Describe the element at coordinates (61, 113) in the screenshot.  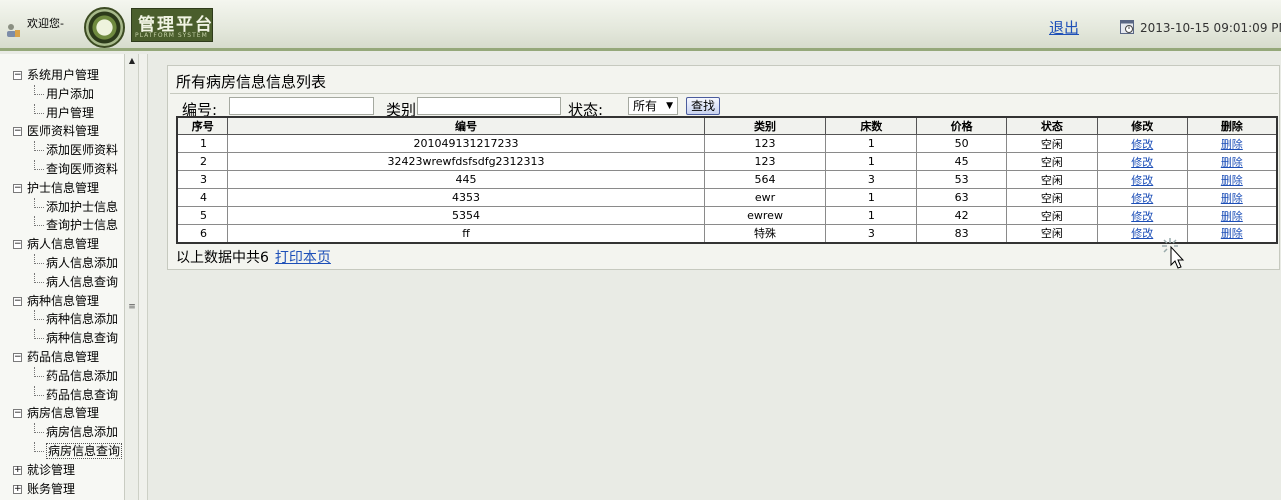
I see `sidebar-item: 用户管理` at that location.